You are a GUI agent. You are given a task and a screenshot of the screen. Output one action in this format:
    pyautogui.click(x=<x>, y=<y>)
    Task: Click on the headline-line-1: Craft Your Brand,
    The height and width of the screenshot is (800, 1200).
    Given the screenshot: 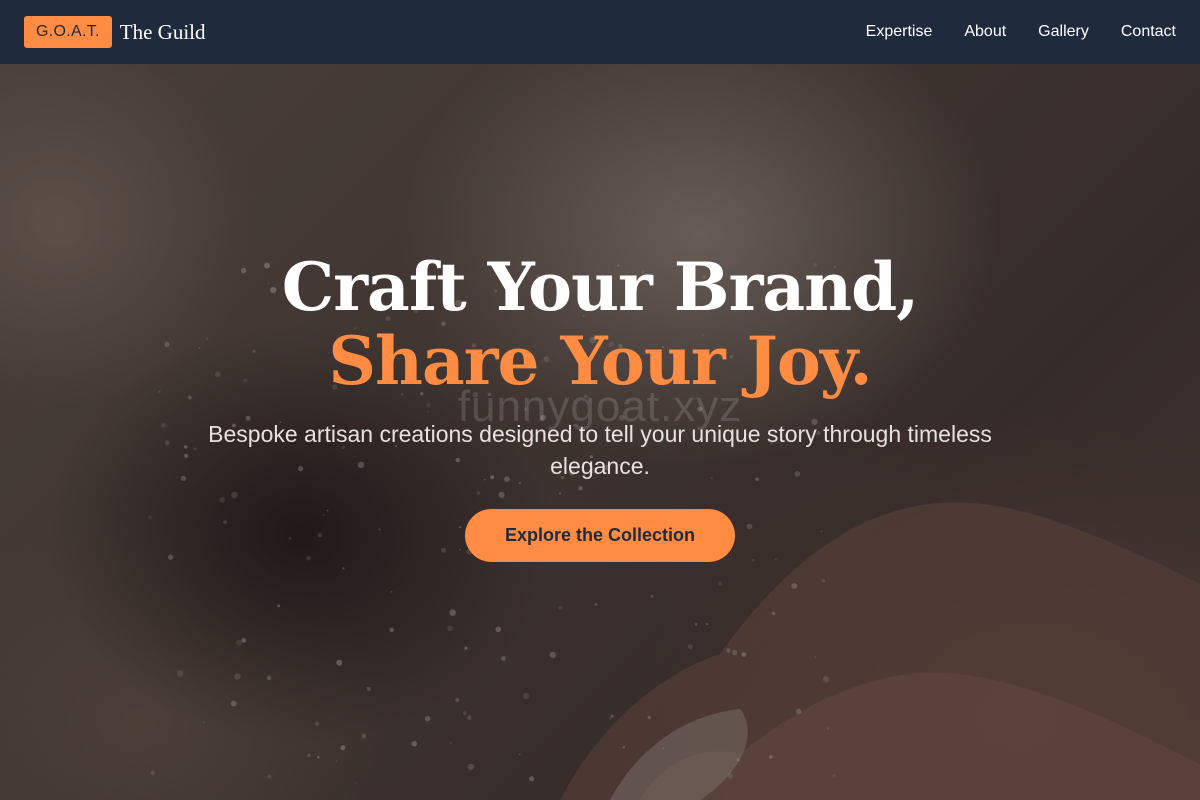 What is the action you would take?
    pyautogui.click(x=600, y=287)
    